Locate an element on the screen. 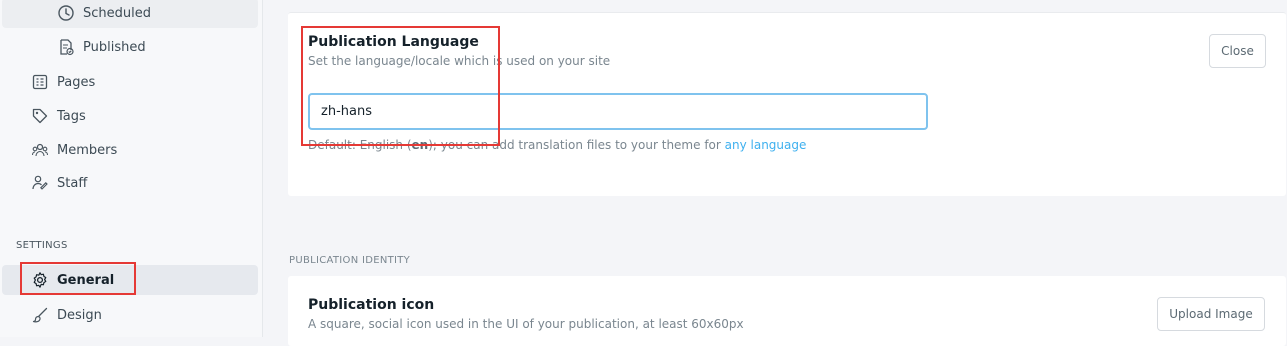 This screenshot has height=346, width=1287. language-title: Publication Language is located at coordinates (393, 42).